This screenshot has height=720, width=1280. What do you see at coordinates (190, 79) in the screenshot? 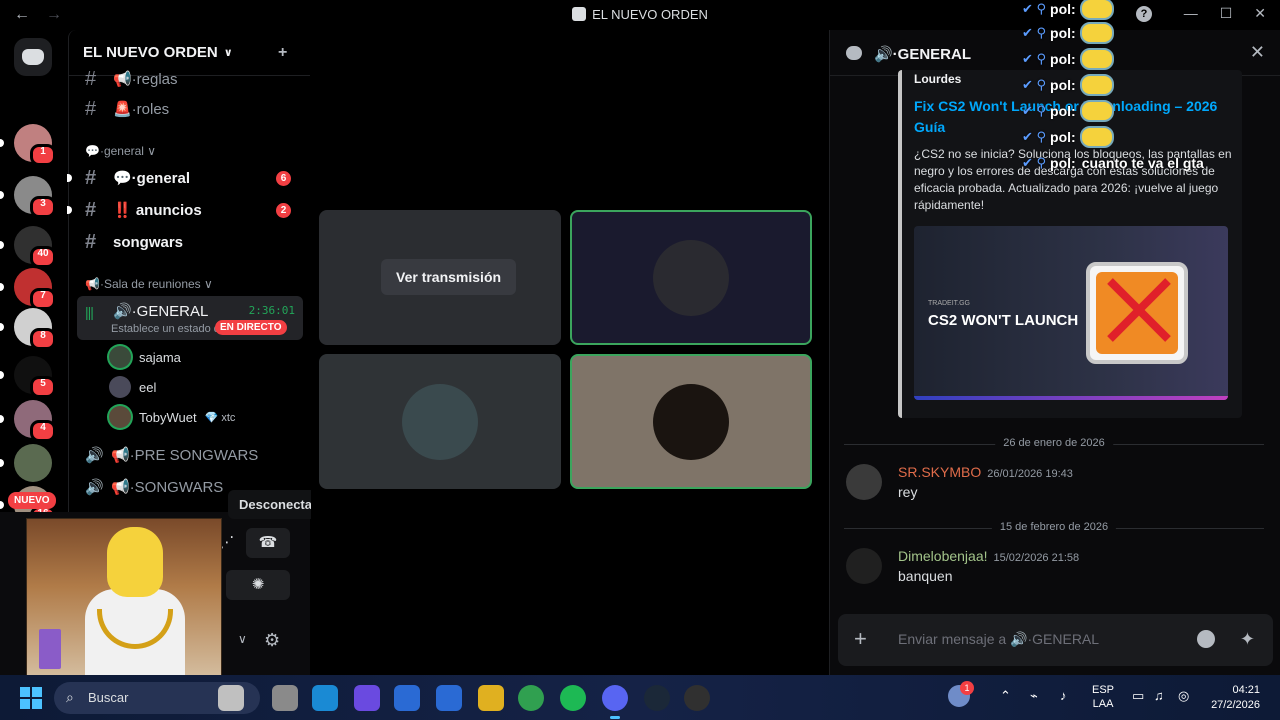
I see `channel-reglas: # 📢·reglas` at bounding box center [190, 79].